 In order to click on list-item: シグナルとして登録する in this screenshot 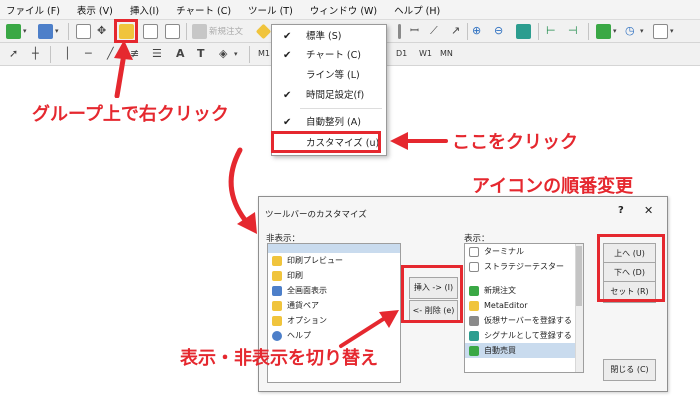, I will do `click(524, 335)`.